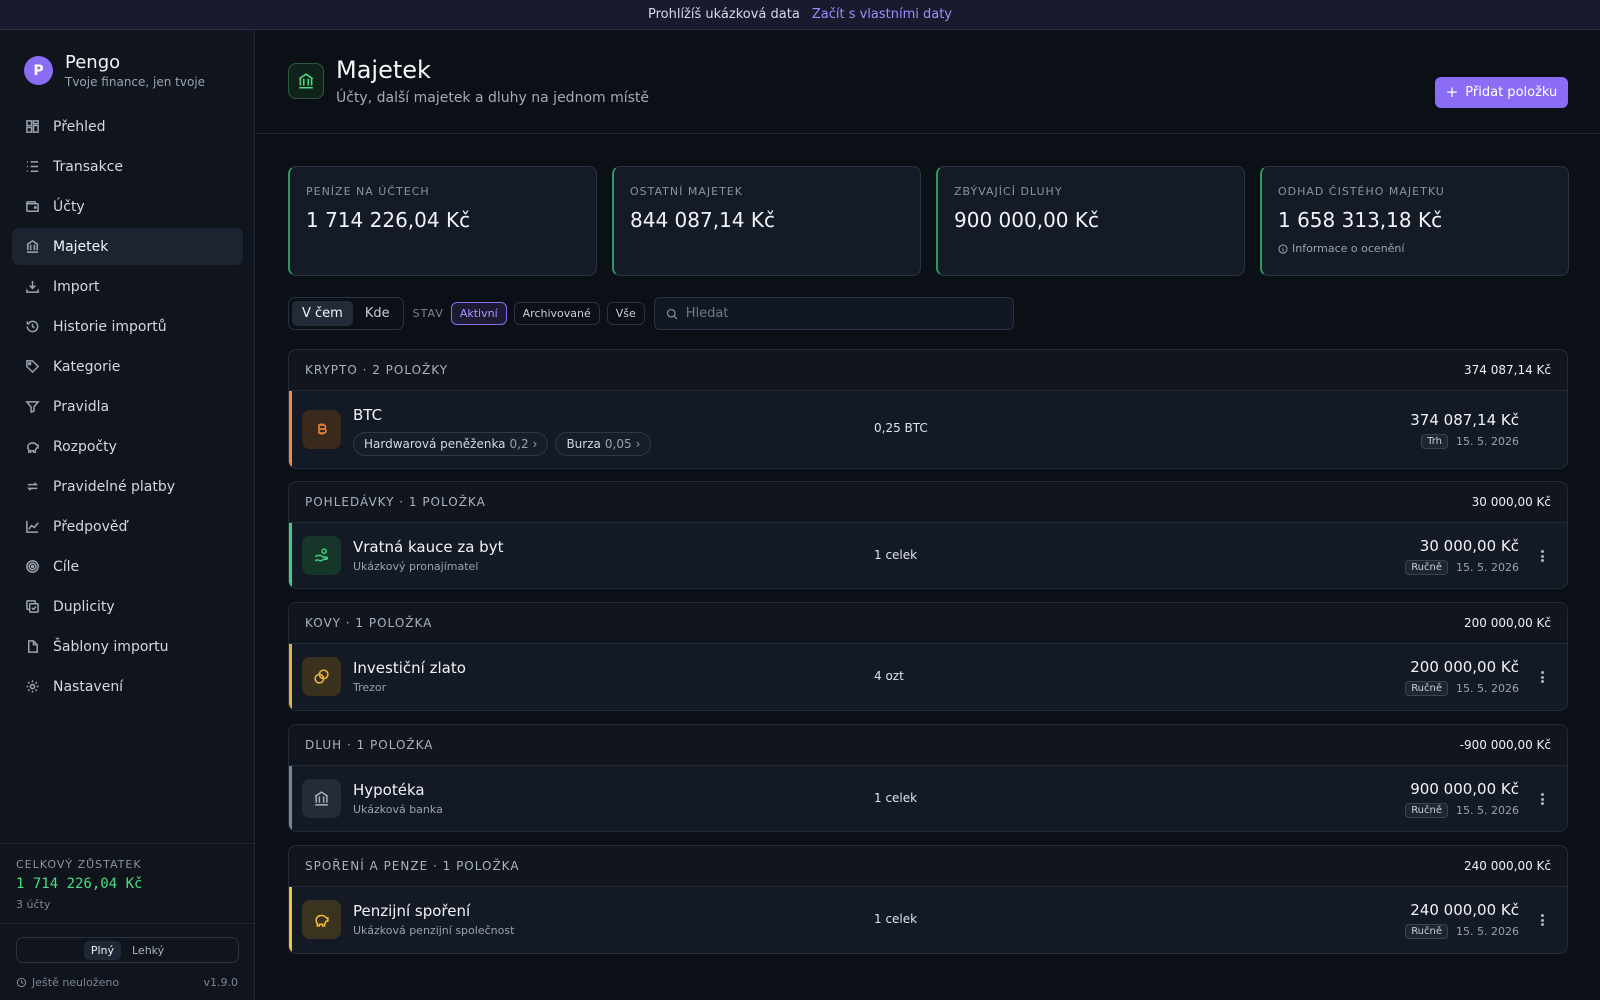  I want to click on brand: P Pengo Tvoje finance, jen tvoje, so click(114, 70).